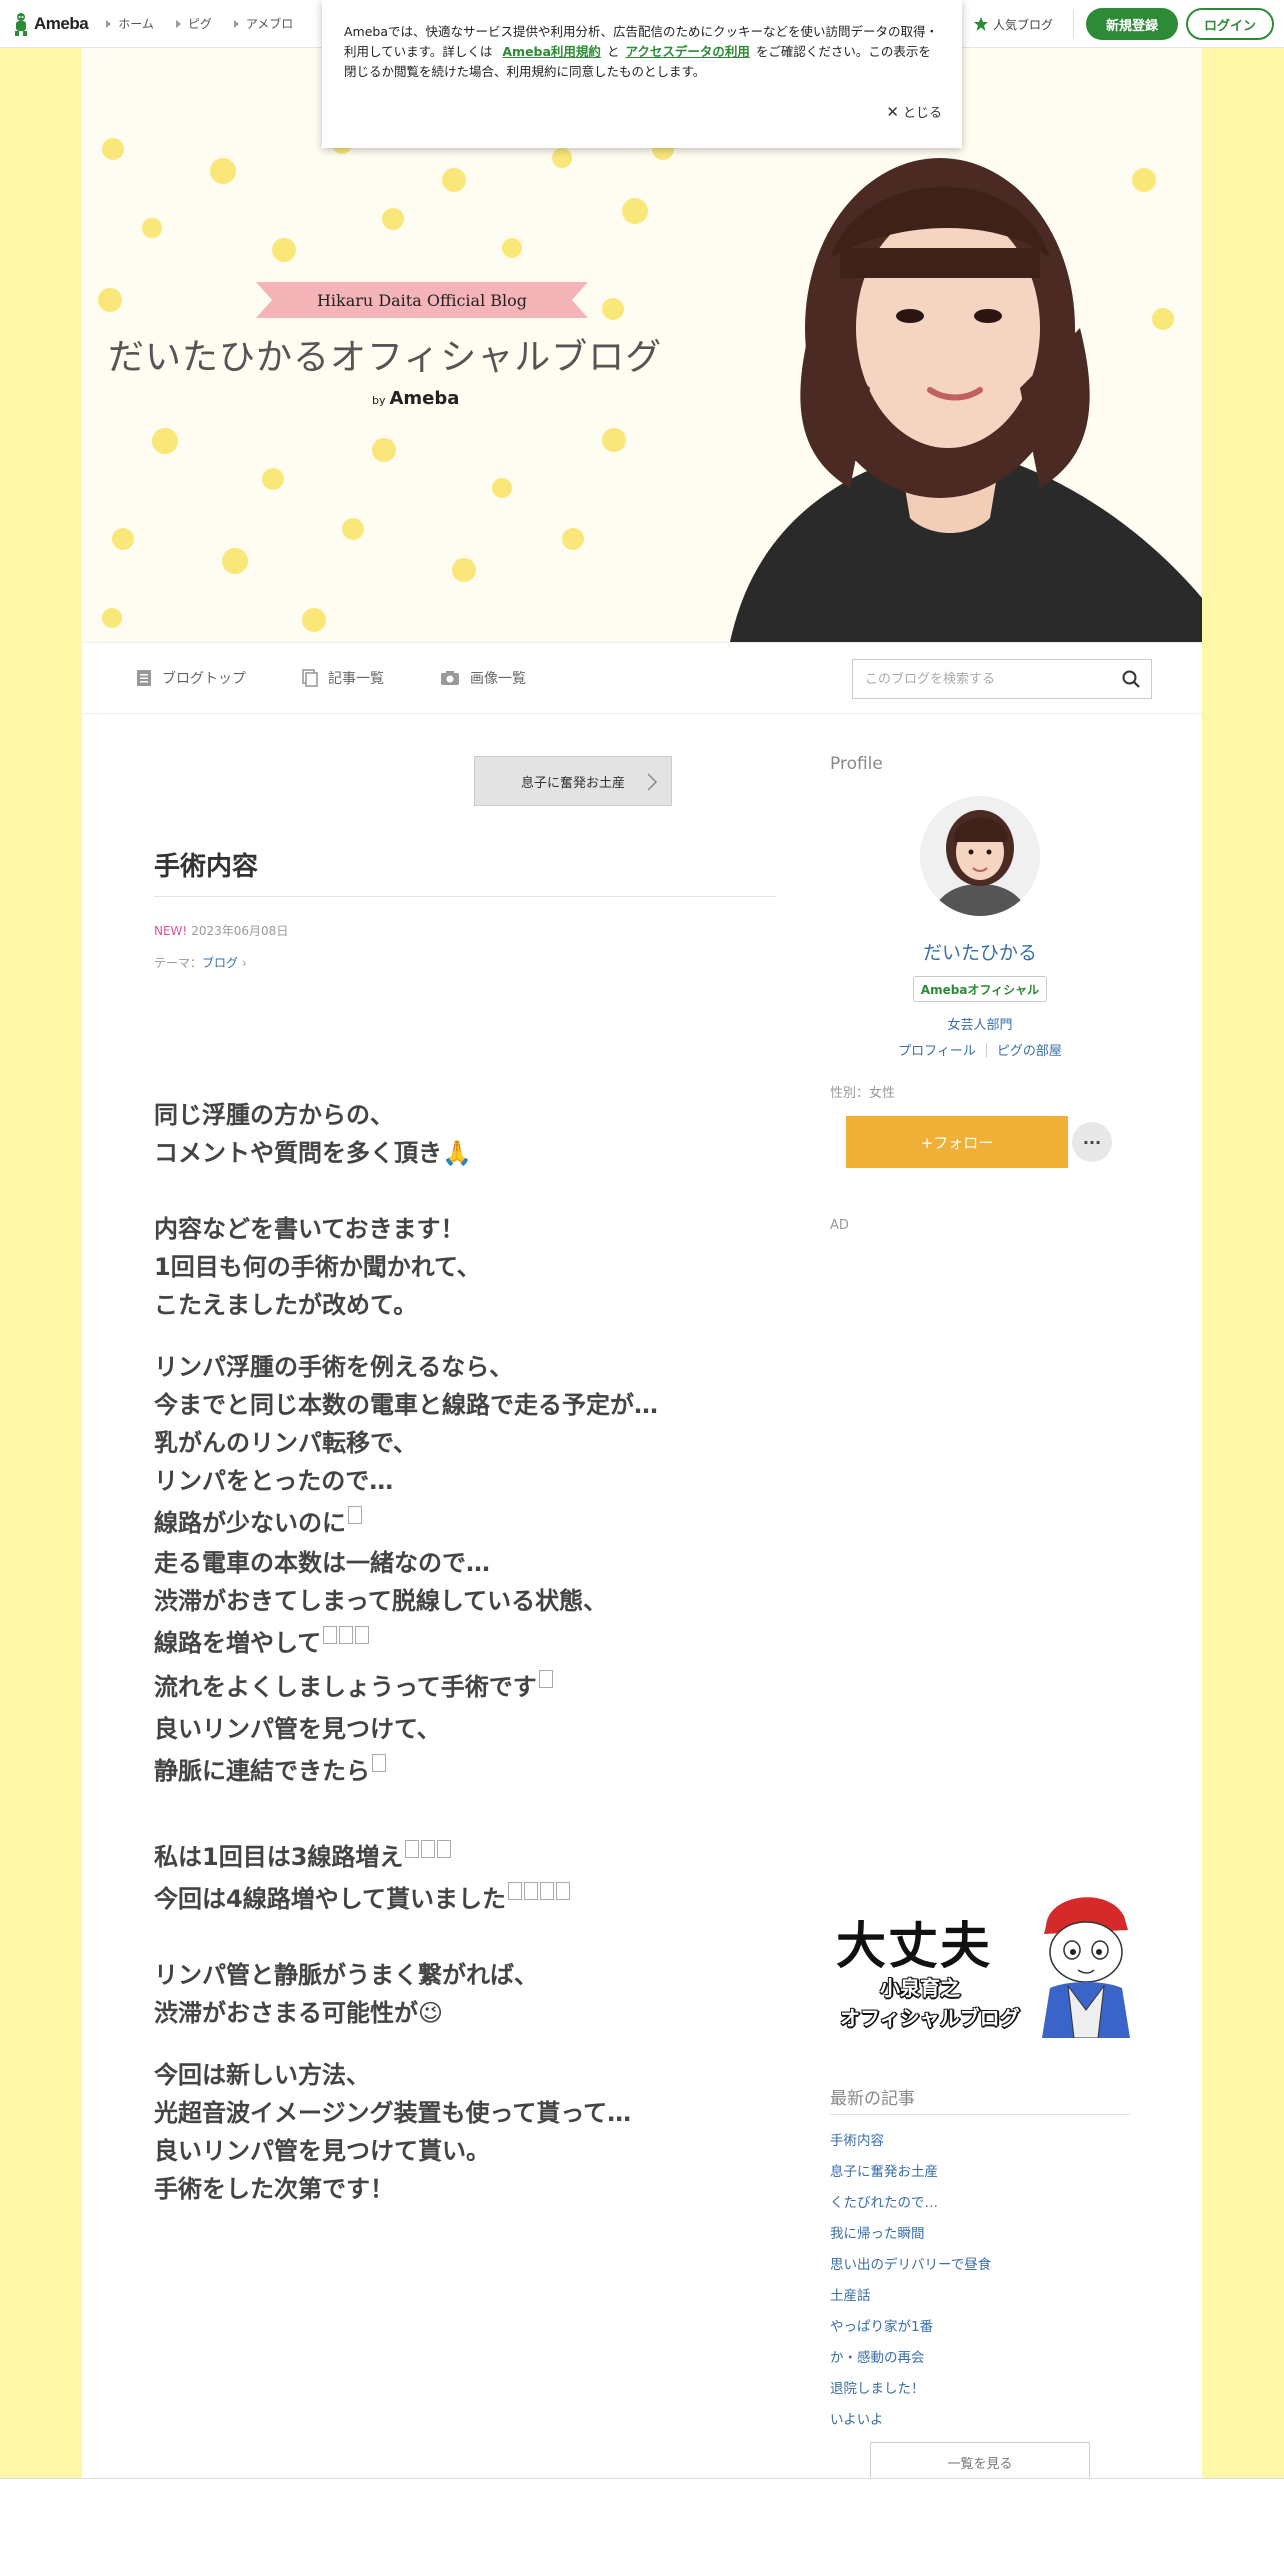 Image resolution: width=1284 pixels, height=2568 pixels. Describe the element at coordinates (1029, 1049) in the screenshot. I see `pig-room-link: ピグの部屋` at that location.